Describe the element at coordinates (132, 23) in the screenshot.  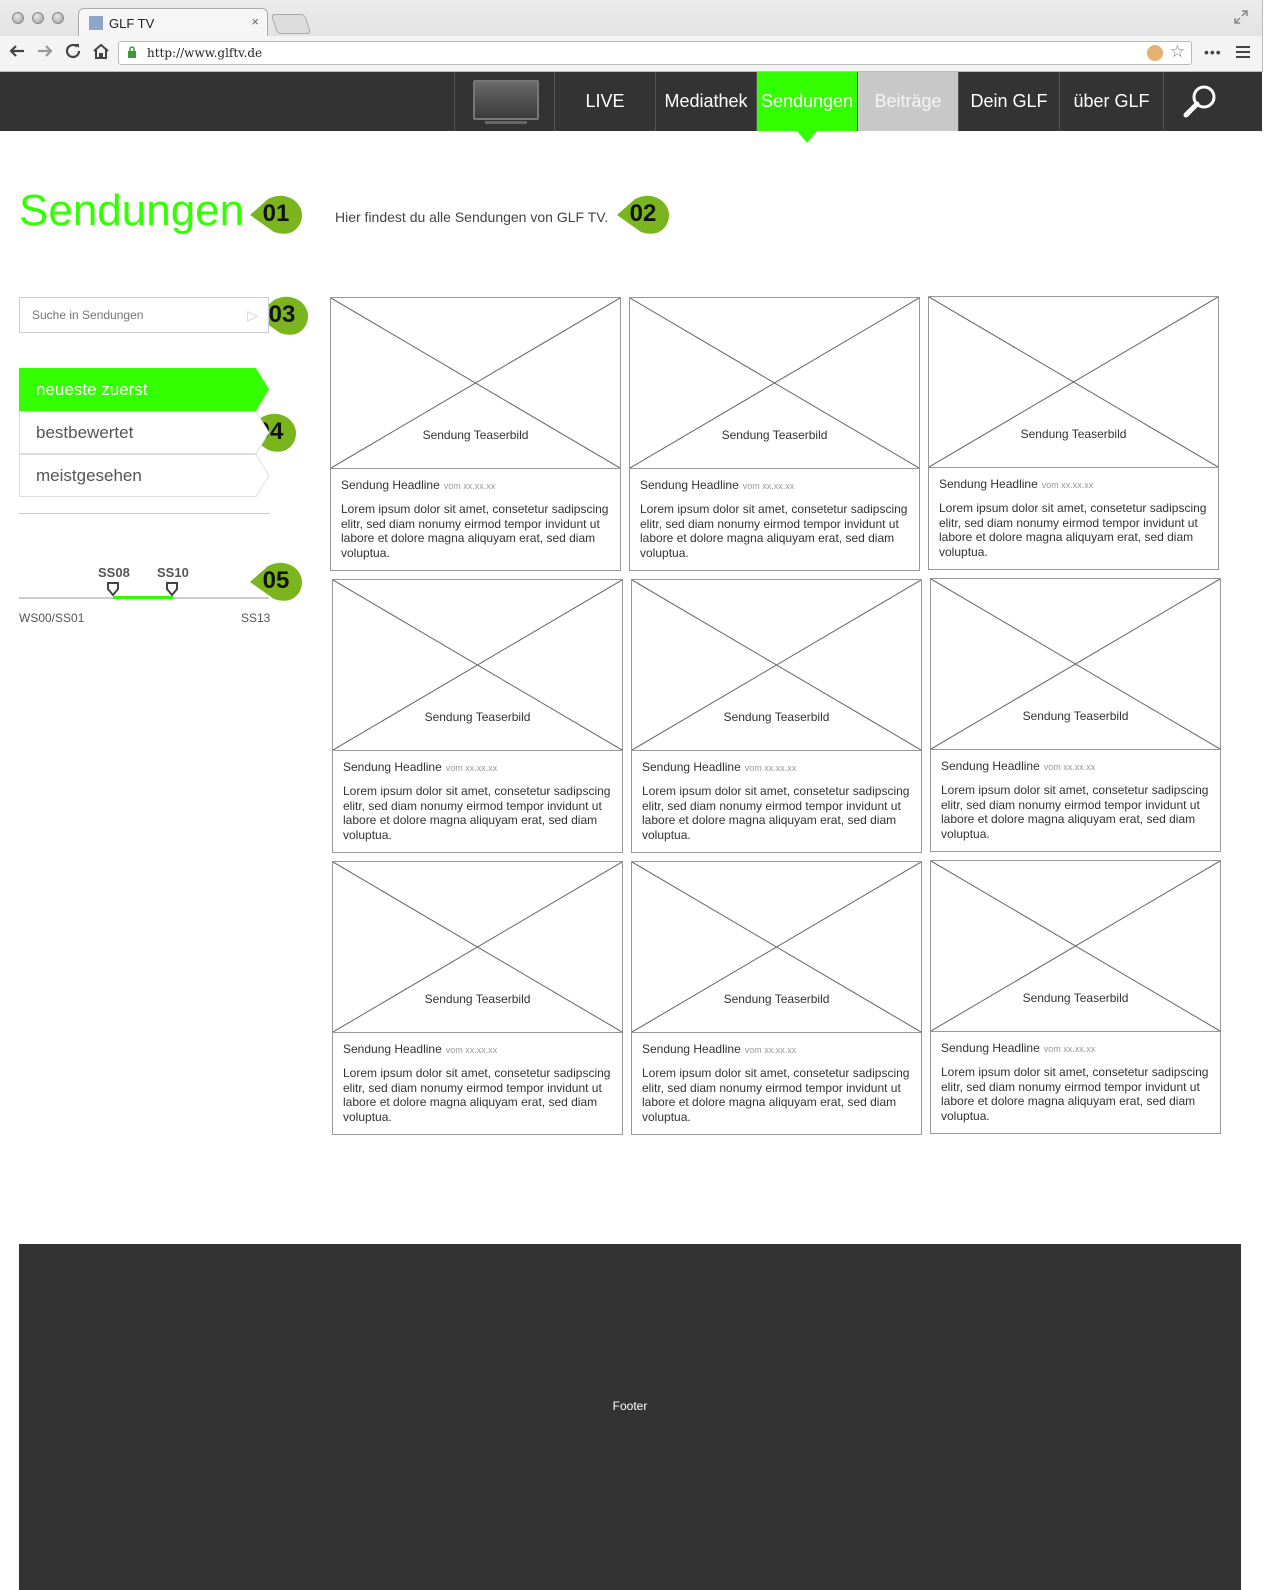
I see `tab-title: GLF TV` at that location.